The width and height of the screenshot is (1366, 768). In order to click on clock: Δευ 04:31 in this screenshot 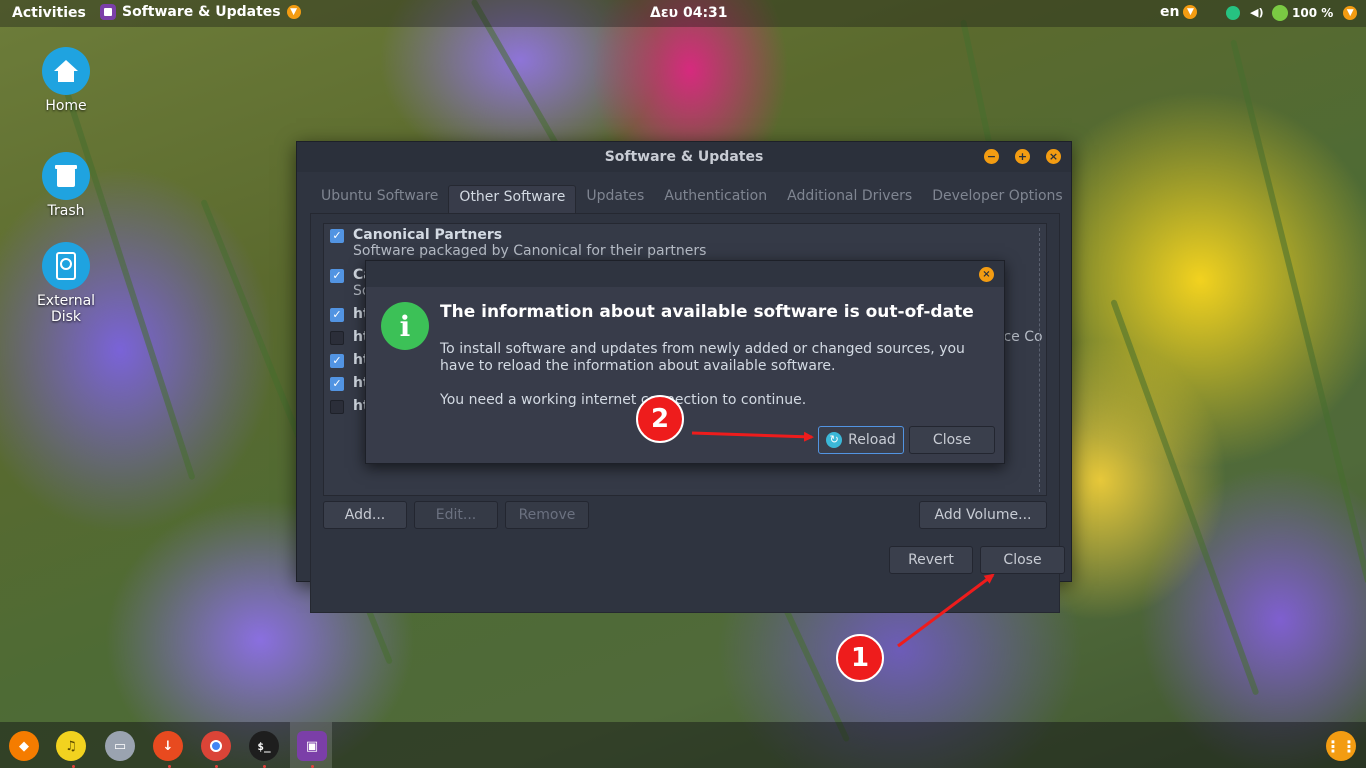, I will do `click(689, 13)`.